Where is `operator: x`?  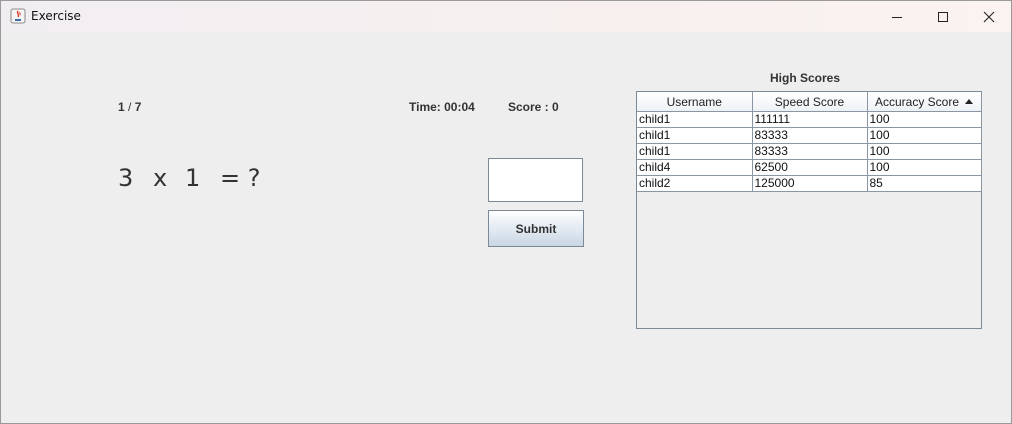
operator: x is located at coordinates (160, 178).